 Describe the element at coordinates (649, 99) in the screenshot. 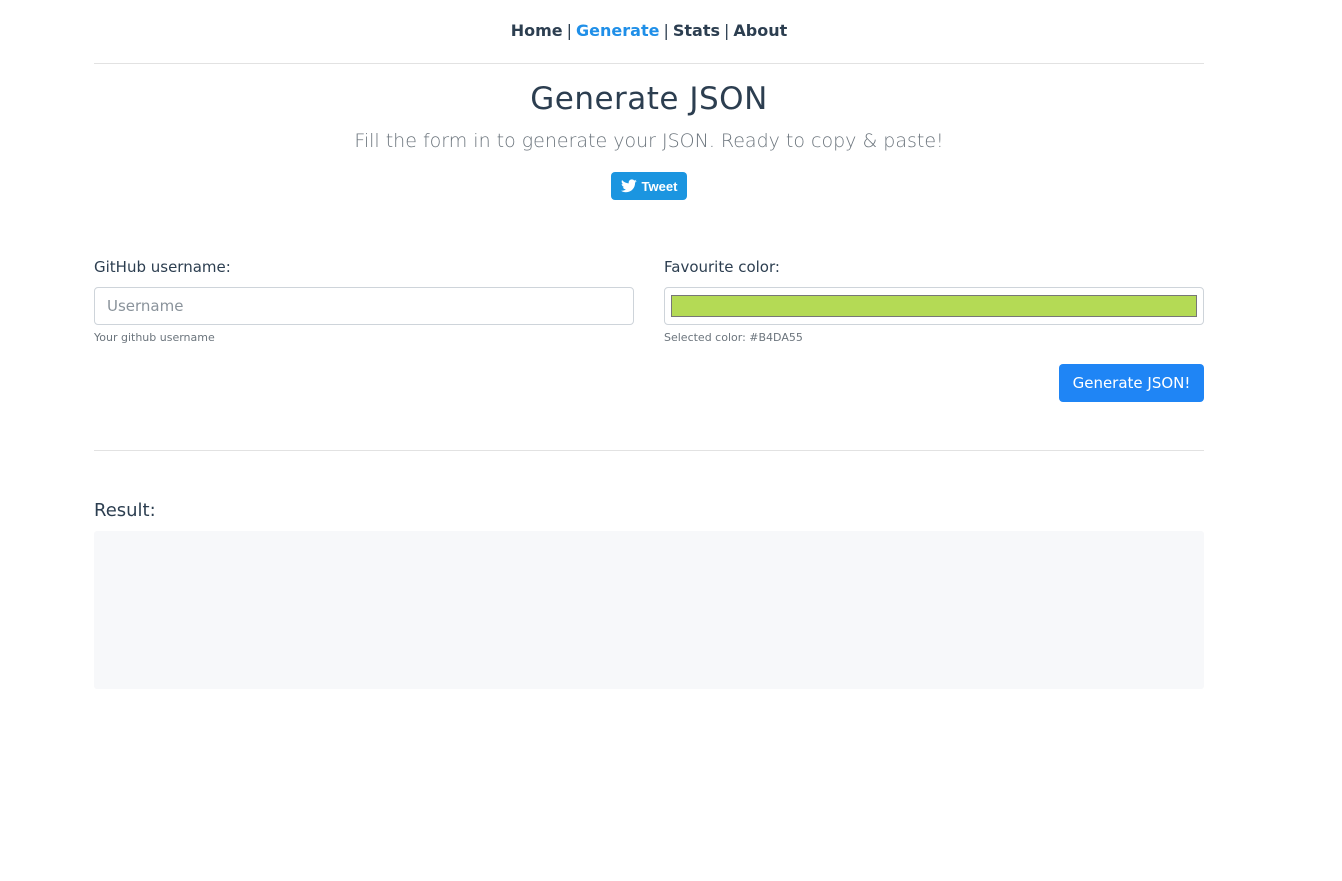

I see `page-title: Generate JSON` at that location.